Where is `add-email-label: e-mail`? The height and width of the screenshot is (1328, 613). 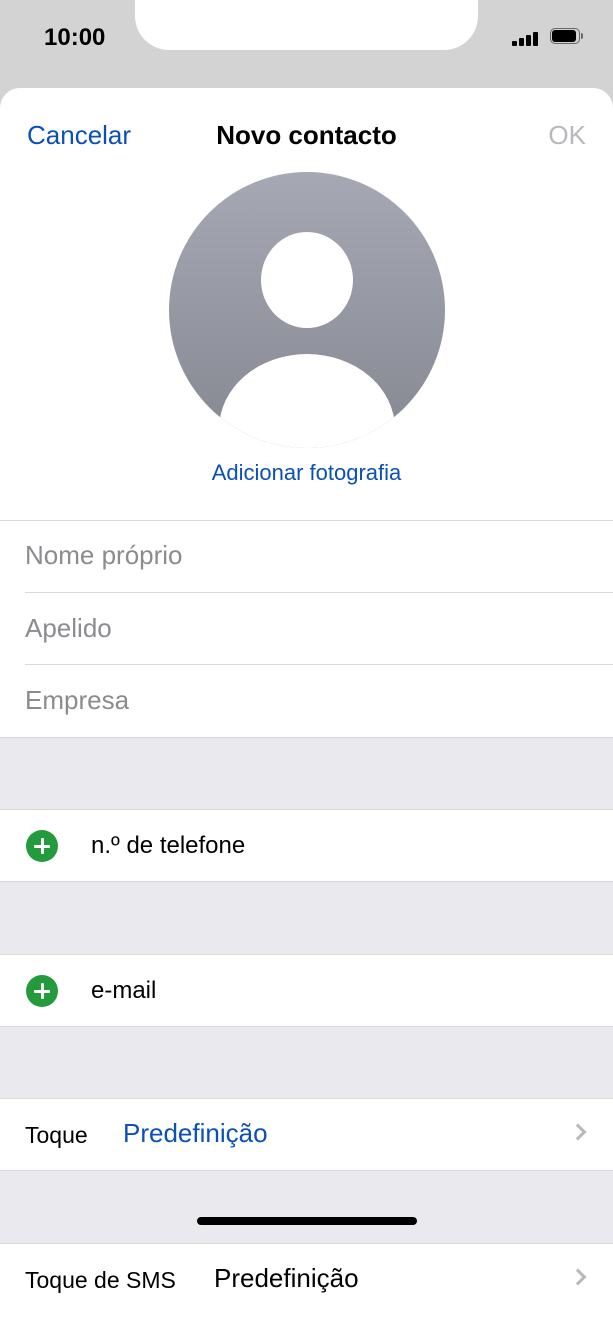
add-email-label: e-mail is located at coordinates (124, 990).